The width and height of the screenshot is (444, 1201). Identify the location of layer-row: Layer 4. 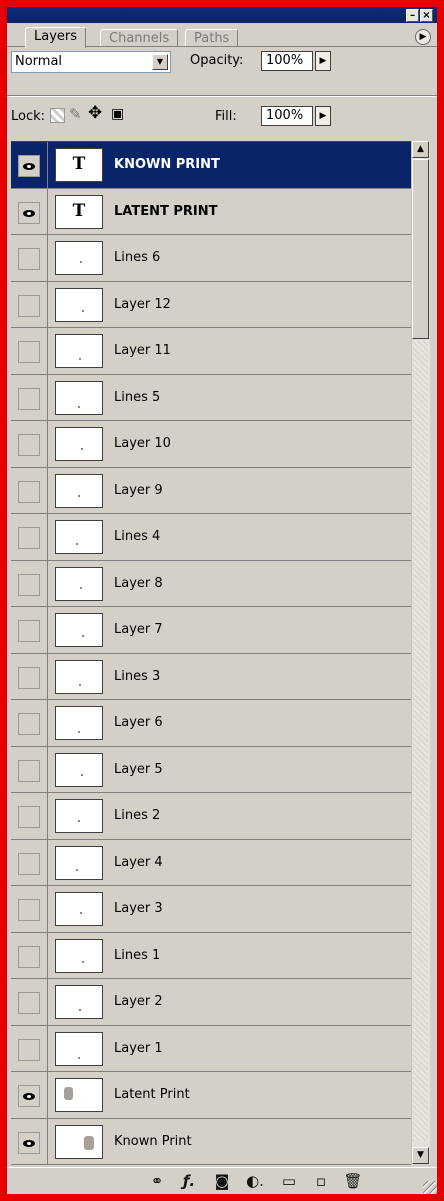
(211, 862).